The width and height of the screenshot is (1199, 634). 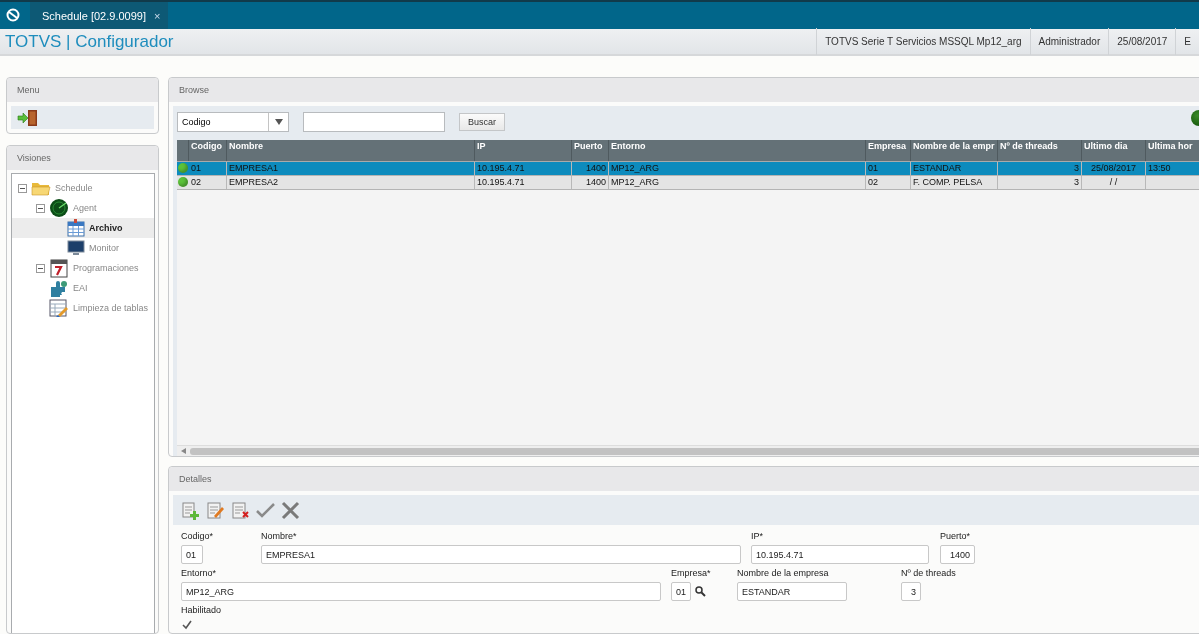 I want to click on field-label: Empresa*, so click(x=691, y=573).